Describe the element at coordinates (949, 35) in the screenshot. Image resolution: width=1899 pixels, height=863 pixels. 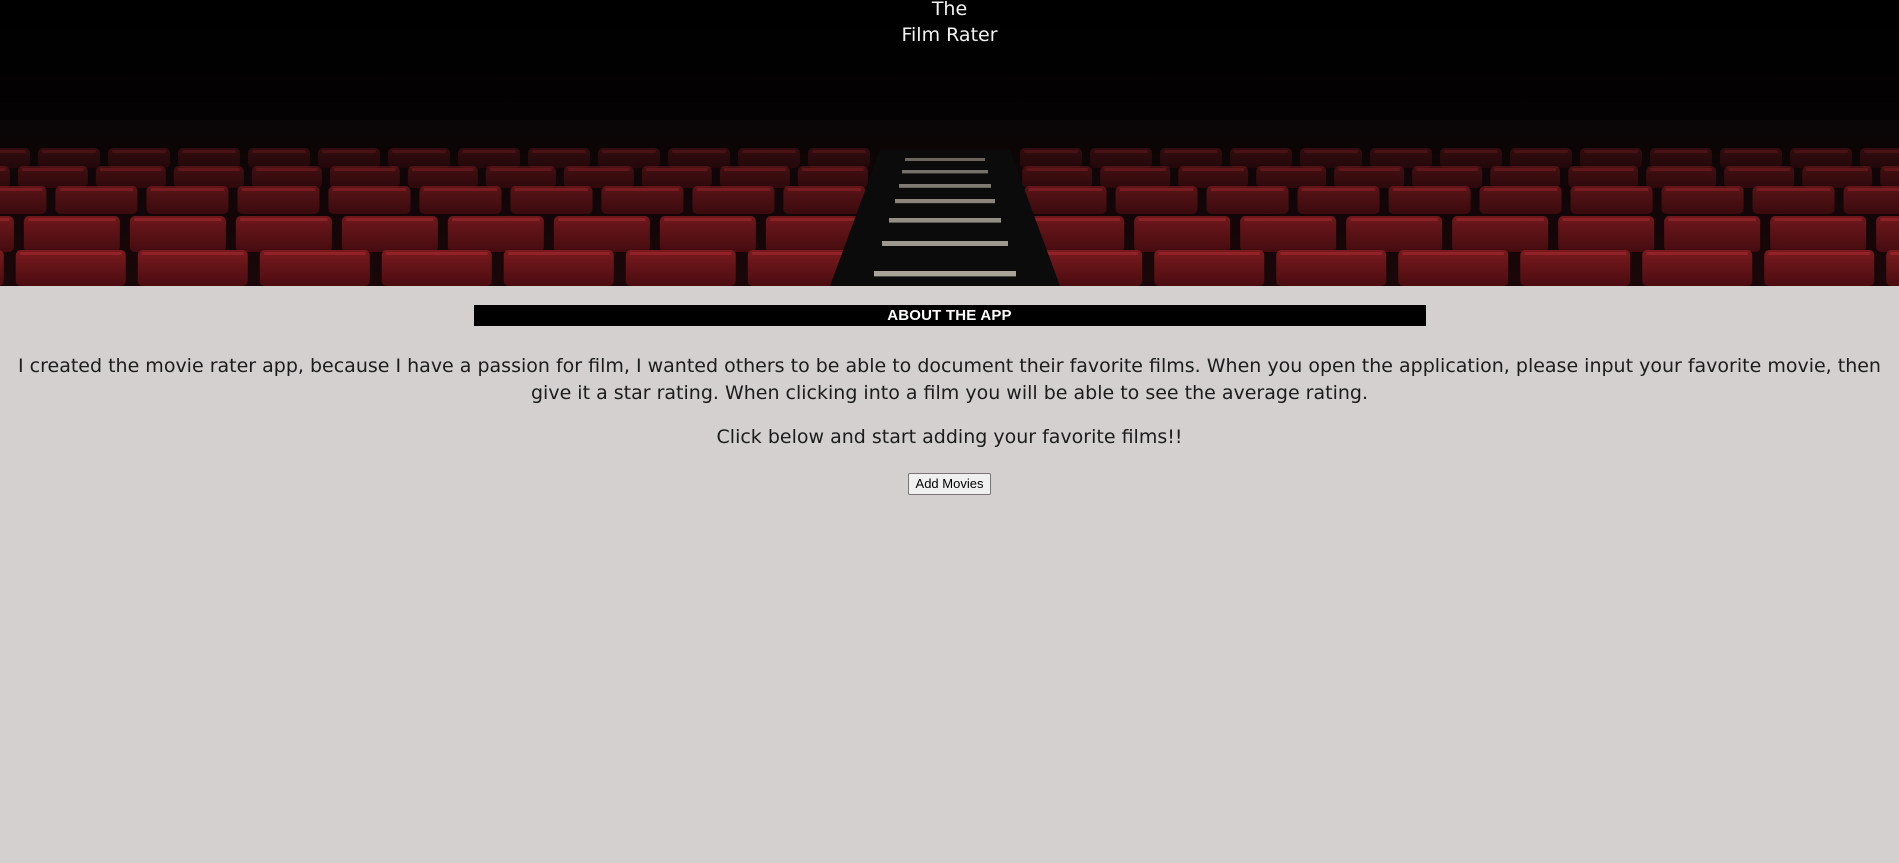
I see `site-title-line2: Film Rater` at that location.